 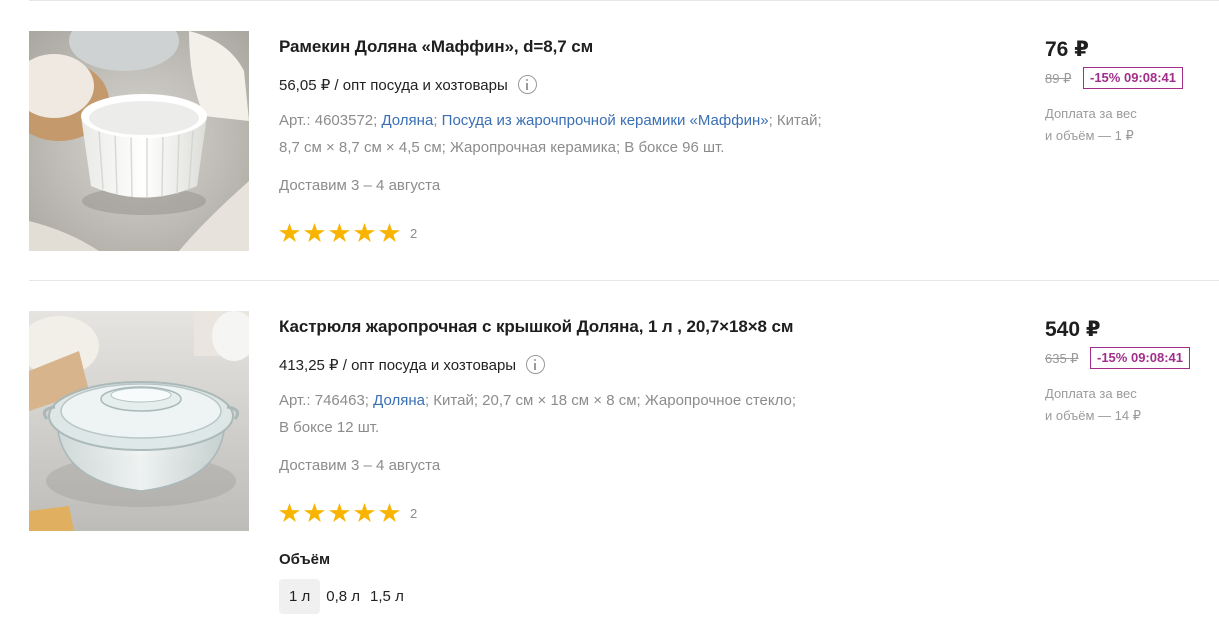 I want to click on extra-charge-line: Доплата за вес, so click(x=1091, y=393).